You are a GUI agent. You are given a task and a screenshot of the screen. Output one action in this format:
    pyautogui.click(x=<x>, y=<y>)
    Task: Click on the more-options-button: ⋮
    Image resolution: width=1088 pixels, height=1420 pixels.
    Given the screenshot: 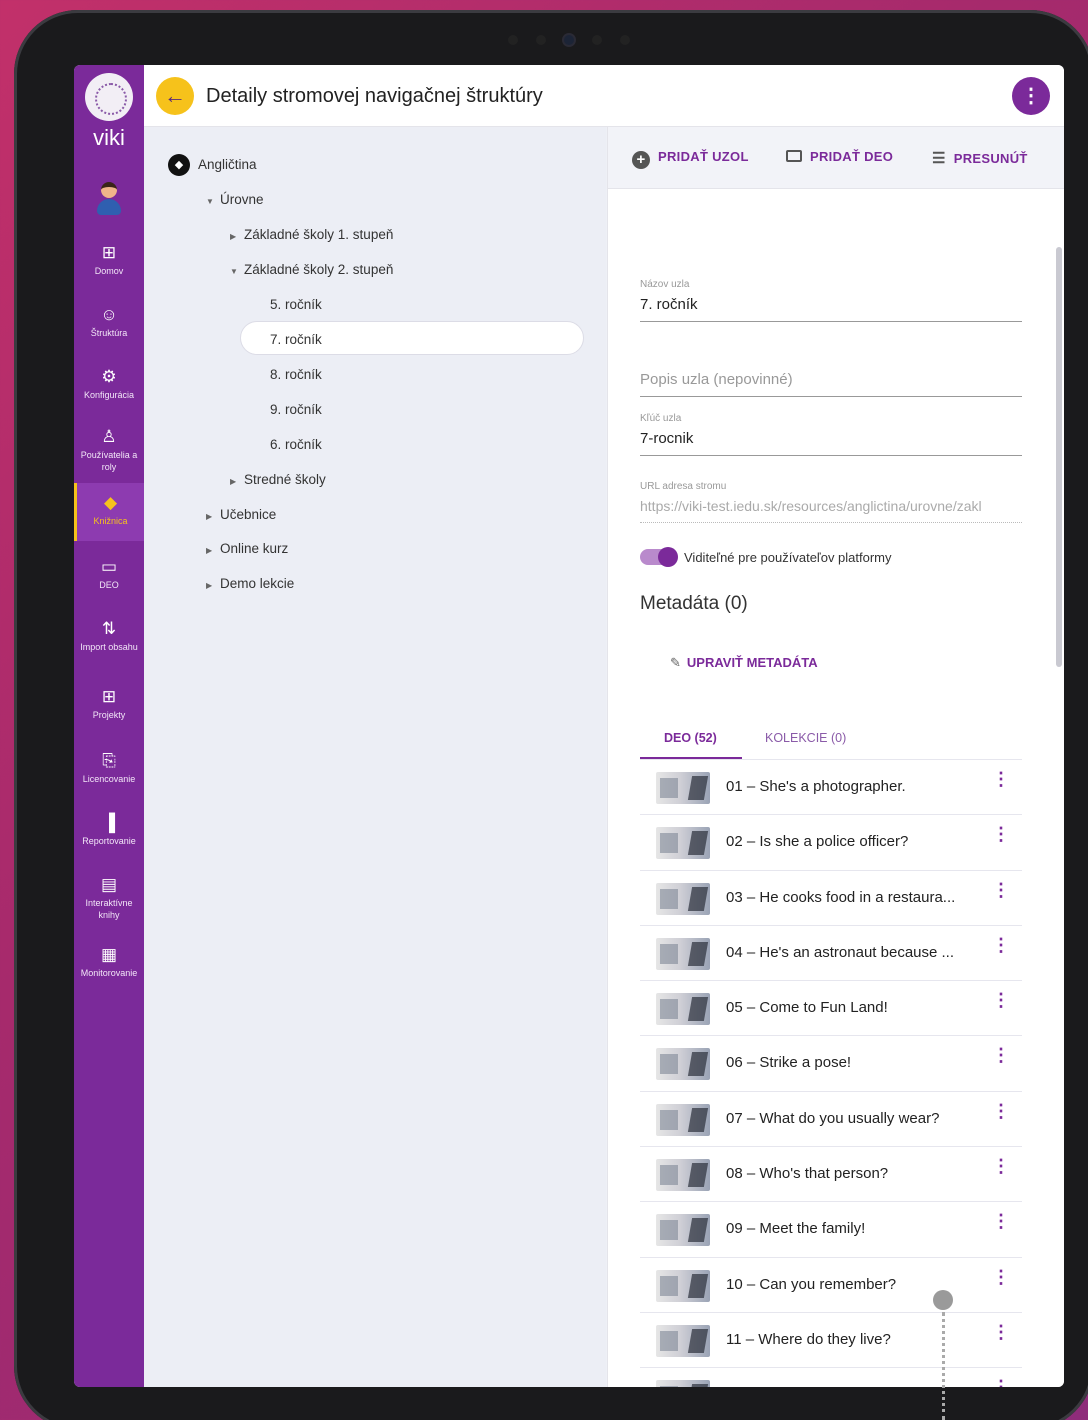 What is the action you would take?
    pyautogui.click(x=1031, y=96)
    